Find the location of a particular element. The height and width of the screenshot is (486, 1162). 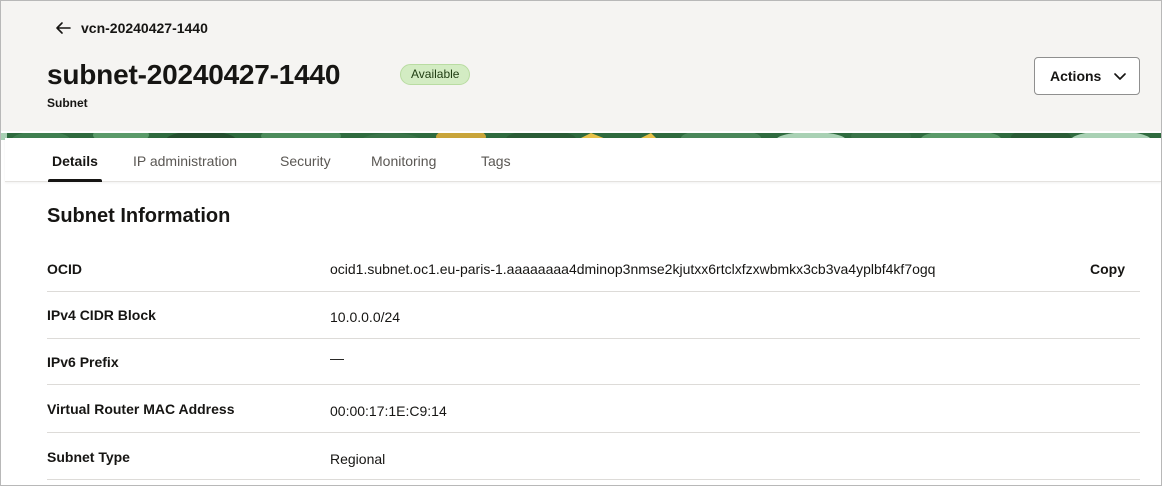

detail-label: Virtual Router MAC Address is located at coordinates (141, 409).